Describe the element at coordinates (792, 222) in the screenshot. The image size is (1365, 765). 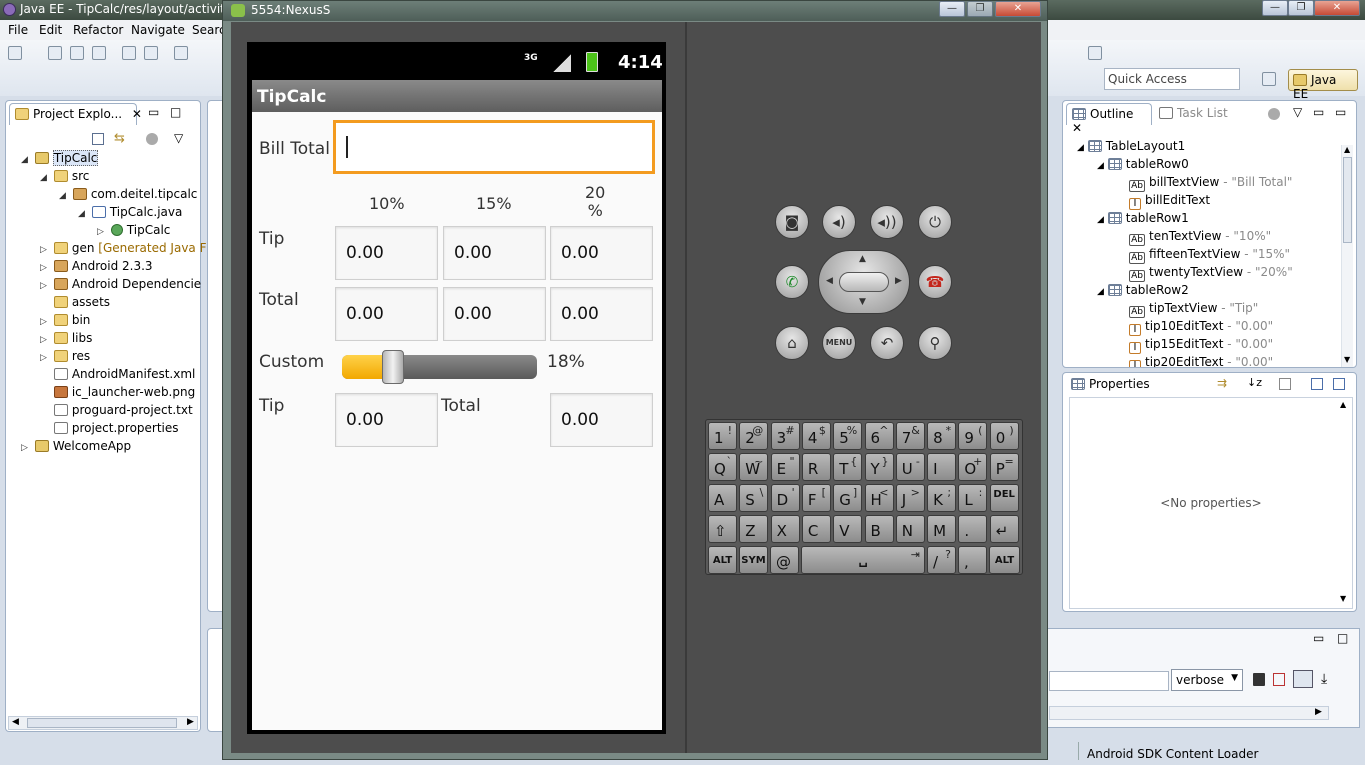
I see `camera-button: ◙` at that location.